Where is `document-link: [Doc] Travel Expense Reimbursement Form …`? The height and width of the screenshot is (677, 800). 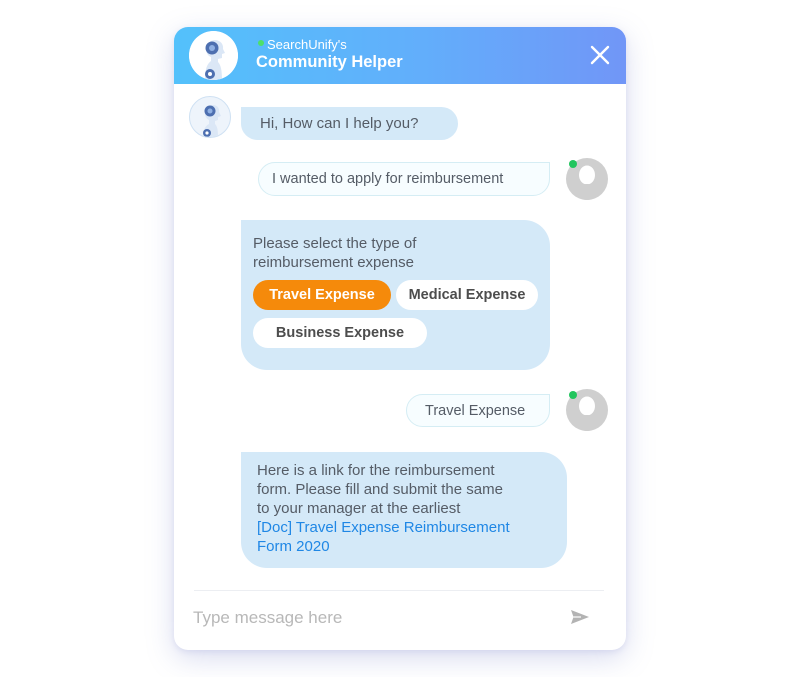 document-link: [Doc] Travel Expense Reimbursement Form … is located at coordinates (412, 537).